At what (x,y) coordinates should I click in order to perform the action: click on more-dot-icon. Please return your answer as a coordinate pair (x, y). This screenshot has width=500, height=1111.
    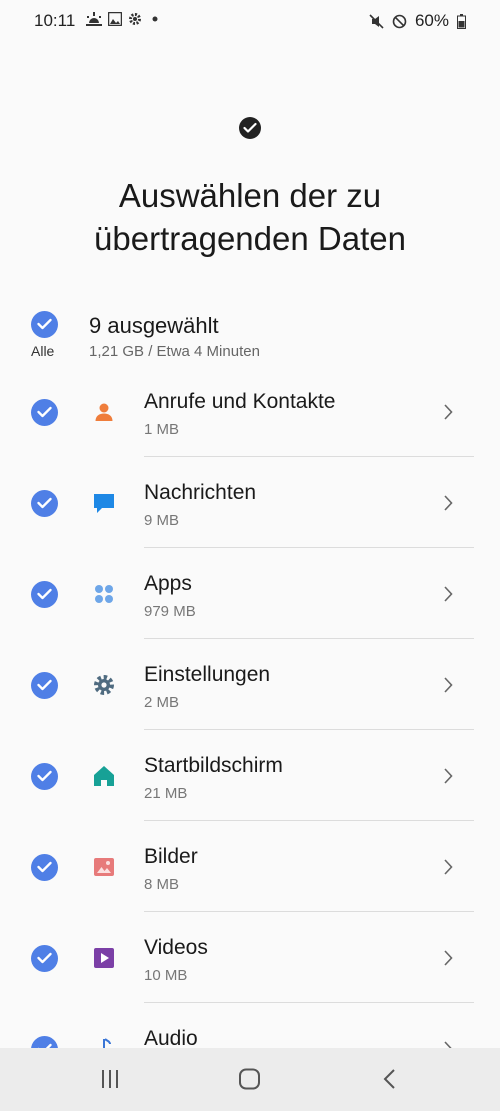
    Looking at the image, I should click on (155, 19).